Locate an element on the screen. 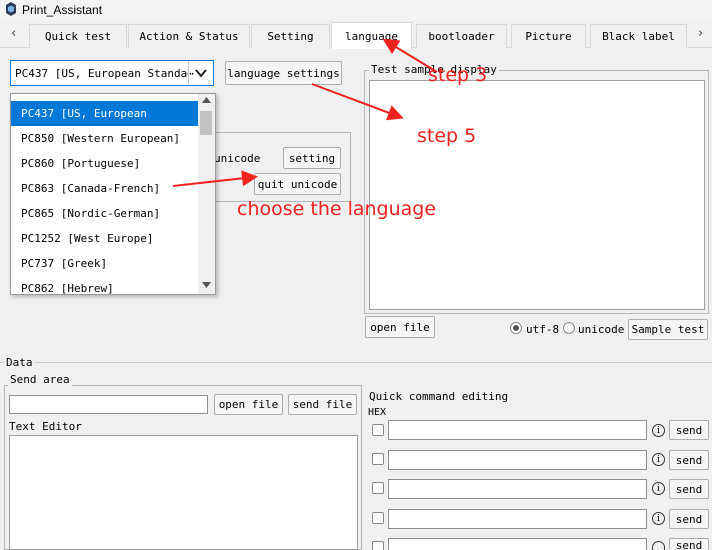  data-section-divider is located at coordinates (356, 362).